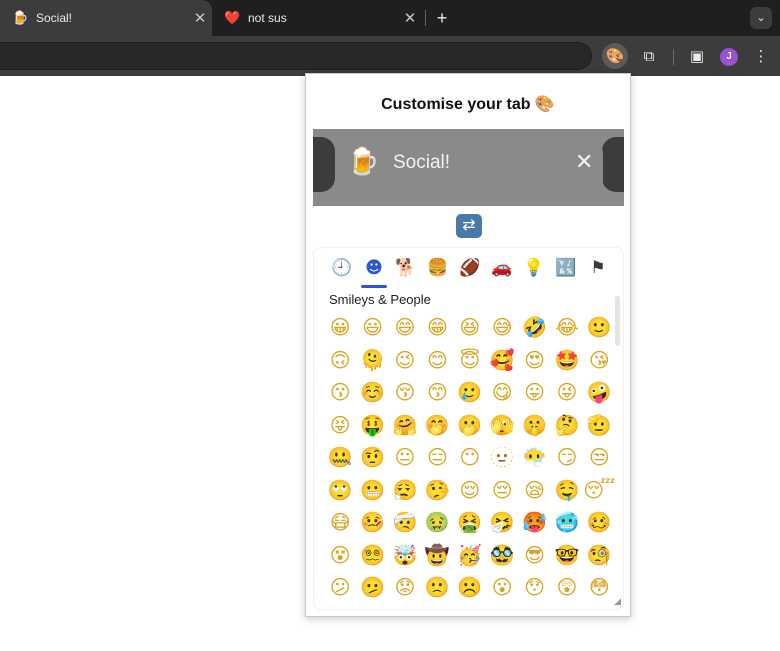 This screenshot has width=780, height=651. What do you see at coordinates (502, 425) in the screenshot?
I see `emoji-button: 🫣` at bounding box center [502, 425].